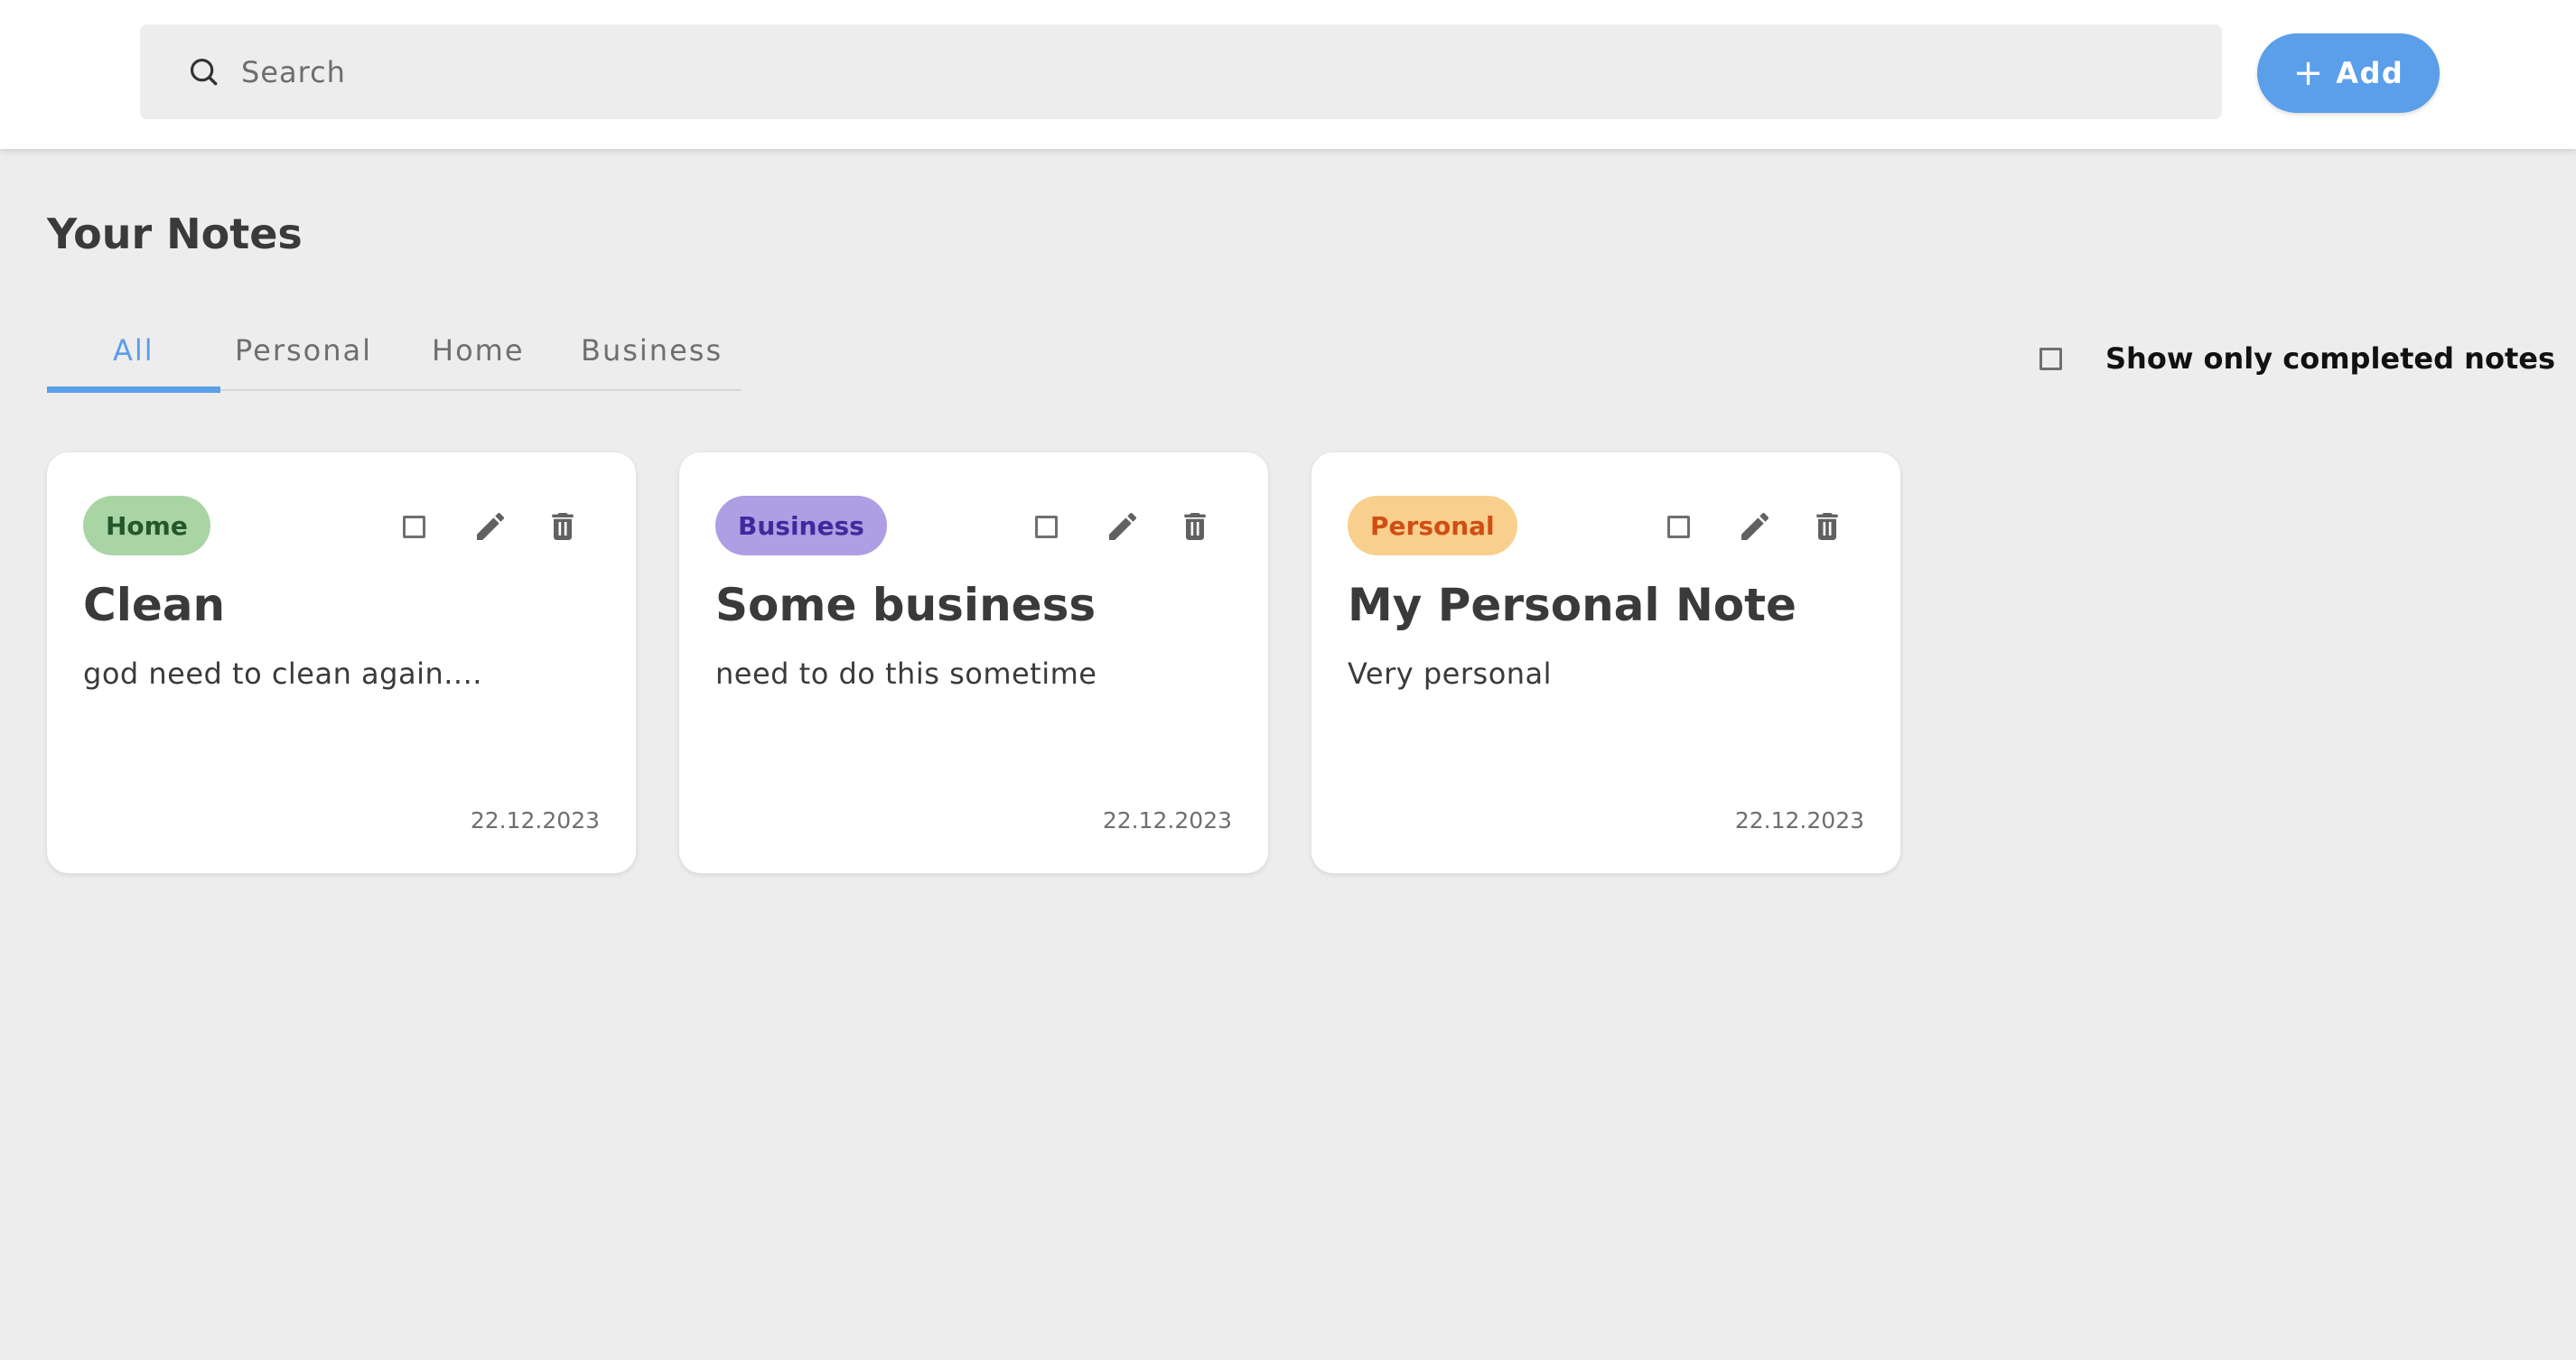 This screenshot has height=1360, width=2576. What do you see at coordinates (1189, 72) in the screenshot?
I see `search-input` at bounding box center [1189, 72].